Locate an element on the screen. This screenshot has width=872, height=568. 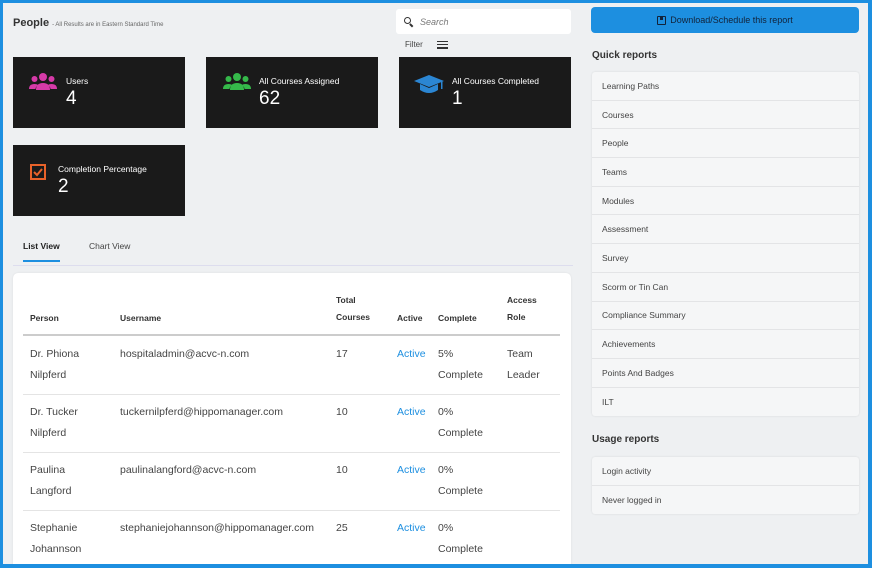
completion-percentage-label: Completion Percentage is located at coordinates (102, 169).